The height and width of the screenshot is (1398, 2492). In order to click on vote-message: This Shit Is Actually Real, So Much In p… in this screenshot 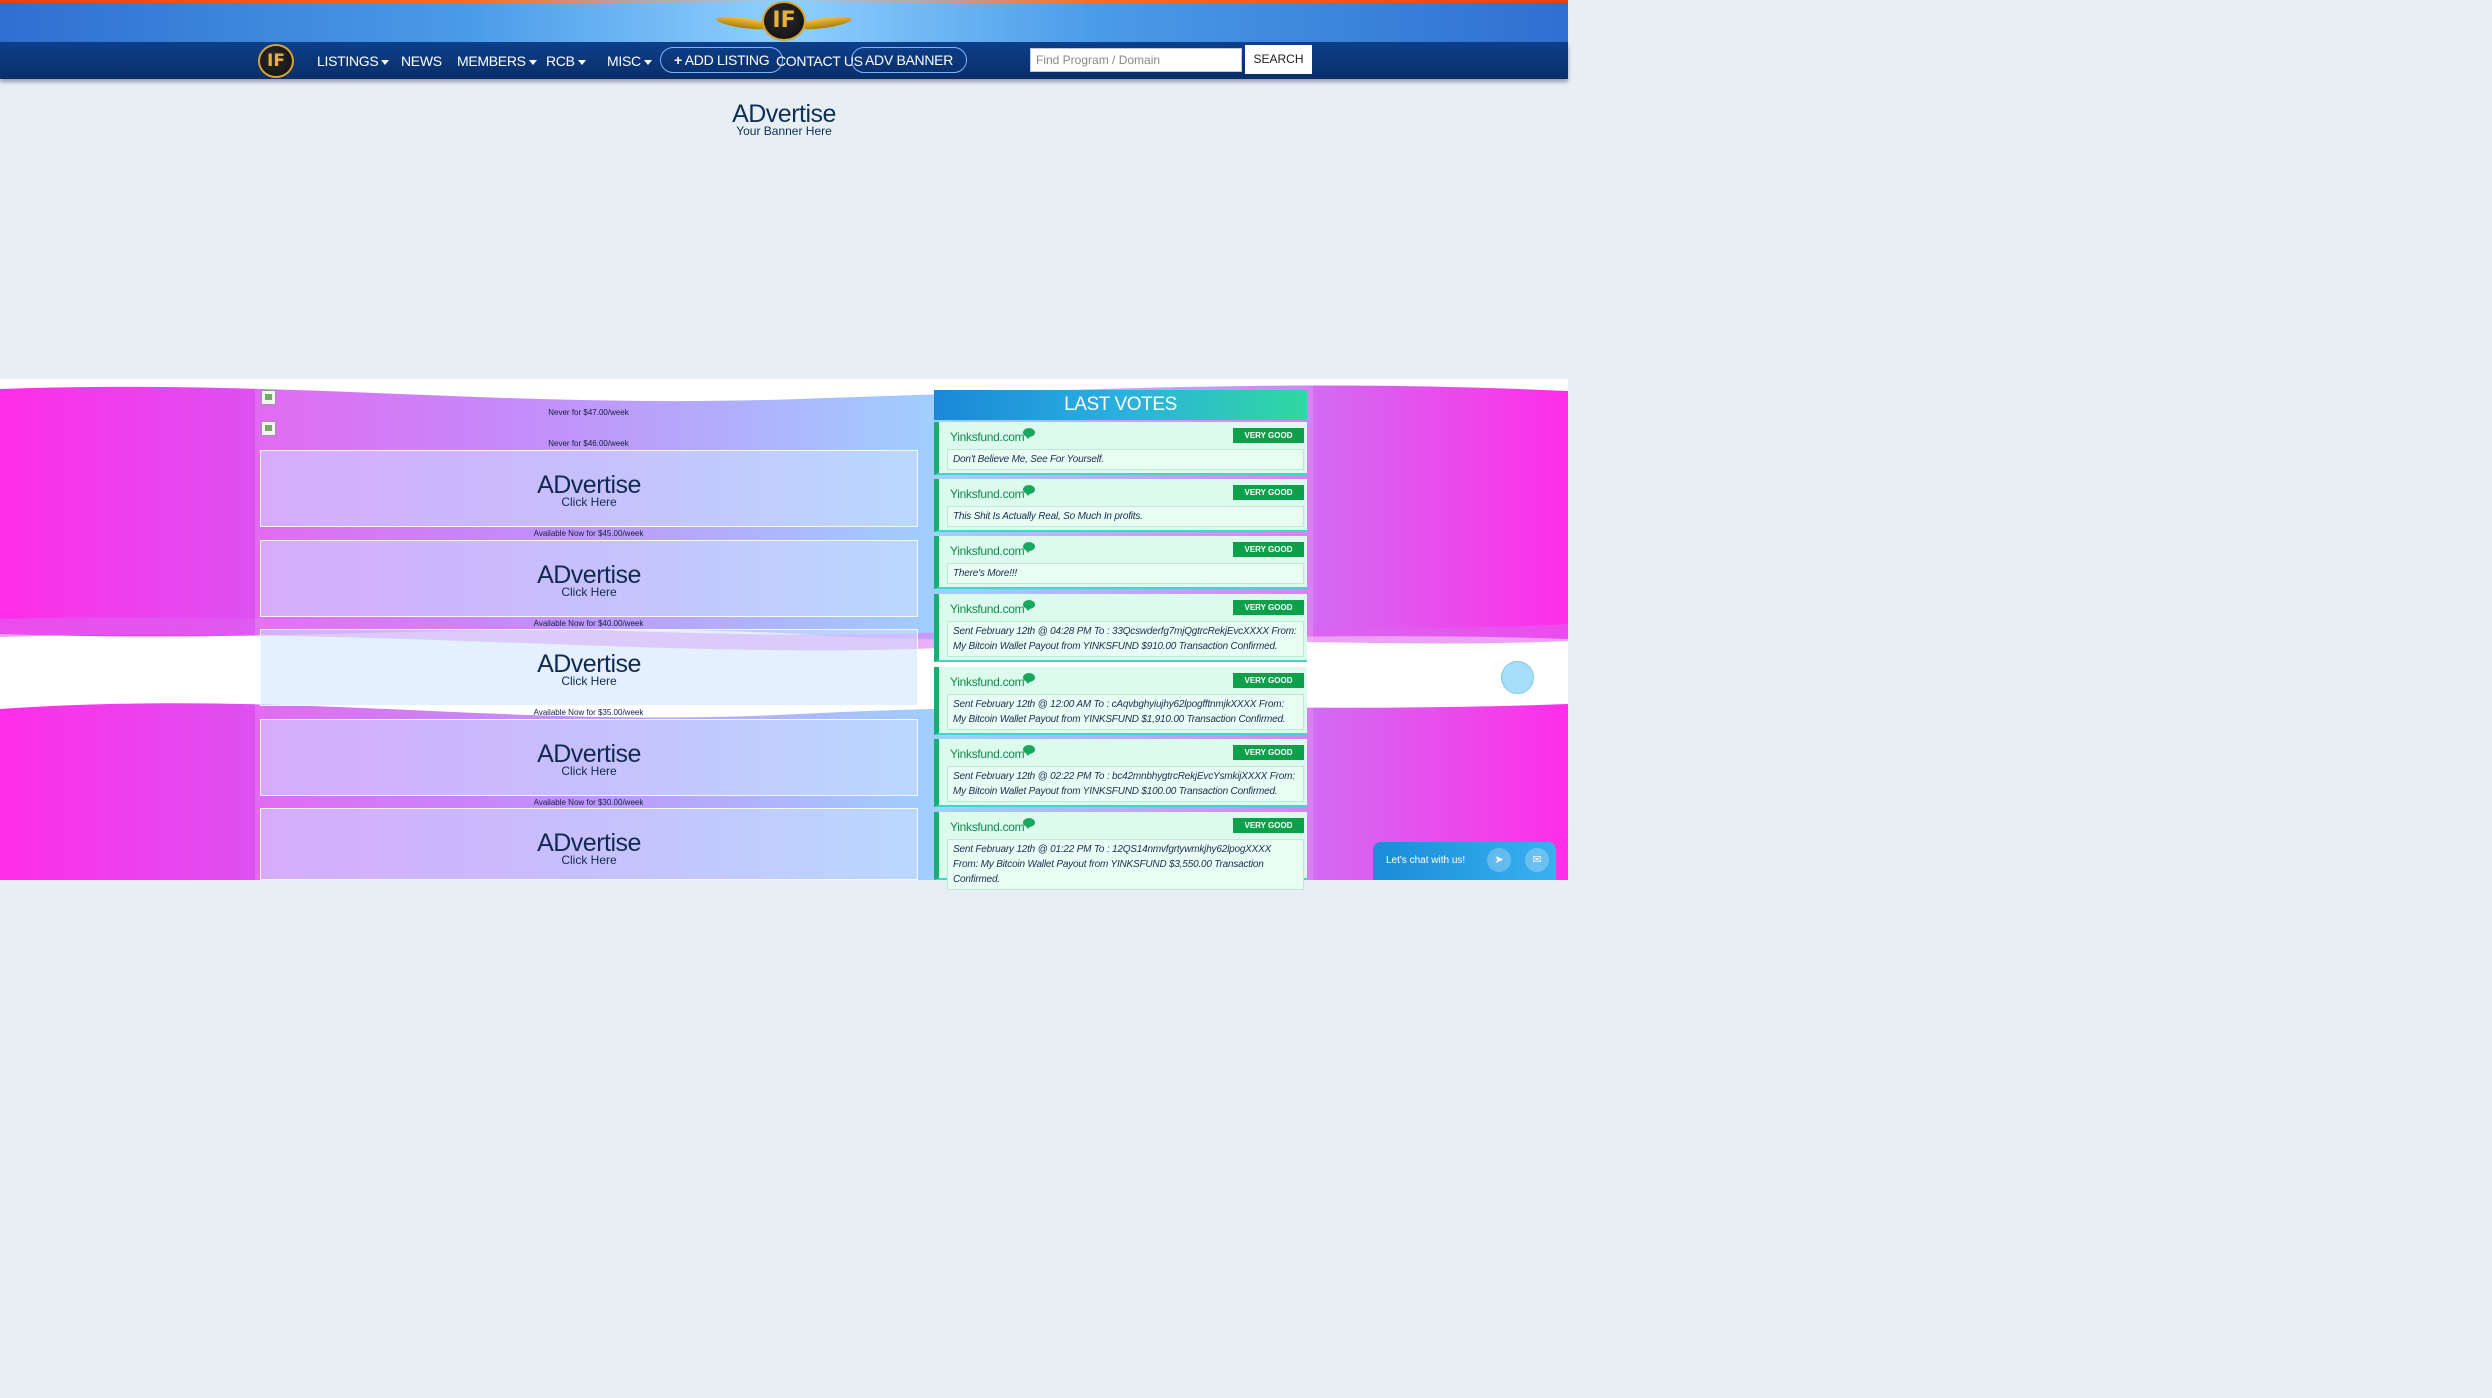, I will do `click(1125, 516)`.